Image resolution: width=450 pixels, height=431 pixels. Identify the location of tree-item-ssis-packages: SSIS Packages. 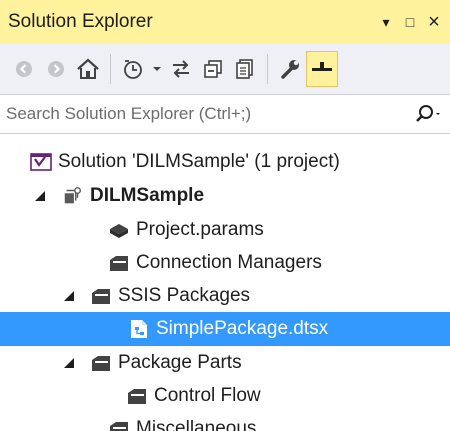
(225, 296).